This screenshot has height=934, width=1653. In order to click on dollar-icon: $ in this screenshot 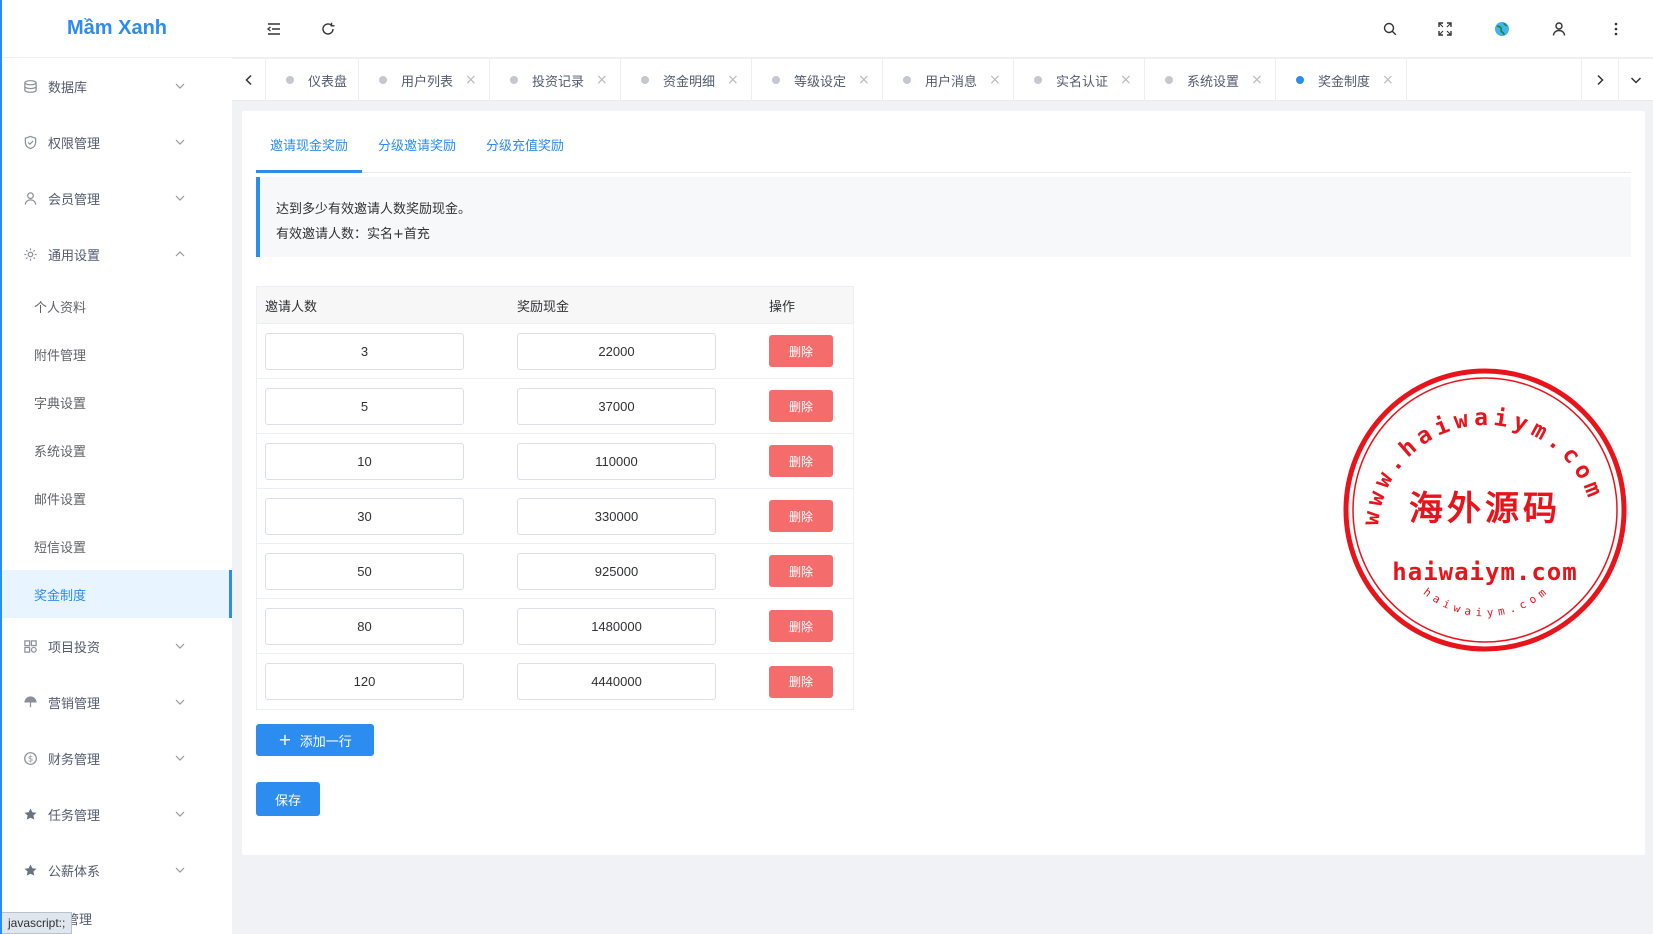, I will do `click(30, 758)`.